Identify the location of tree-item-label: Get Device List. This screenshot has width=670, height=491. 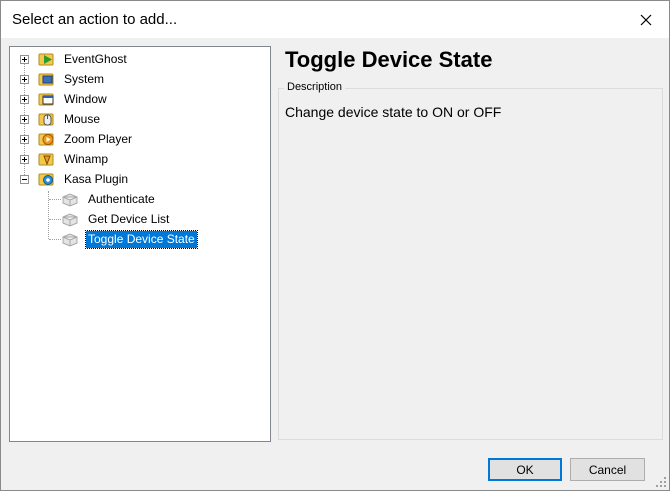
(129, 219).